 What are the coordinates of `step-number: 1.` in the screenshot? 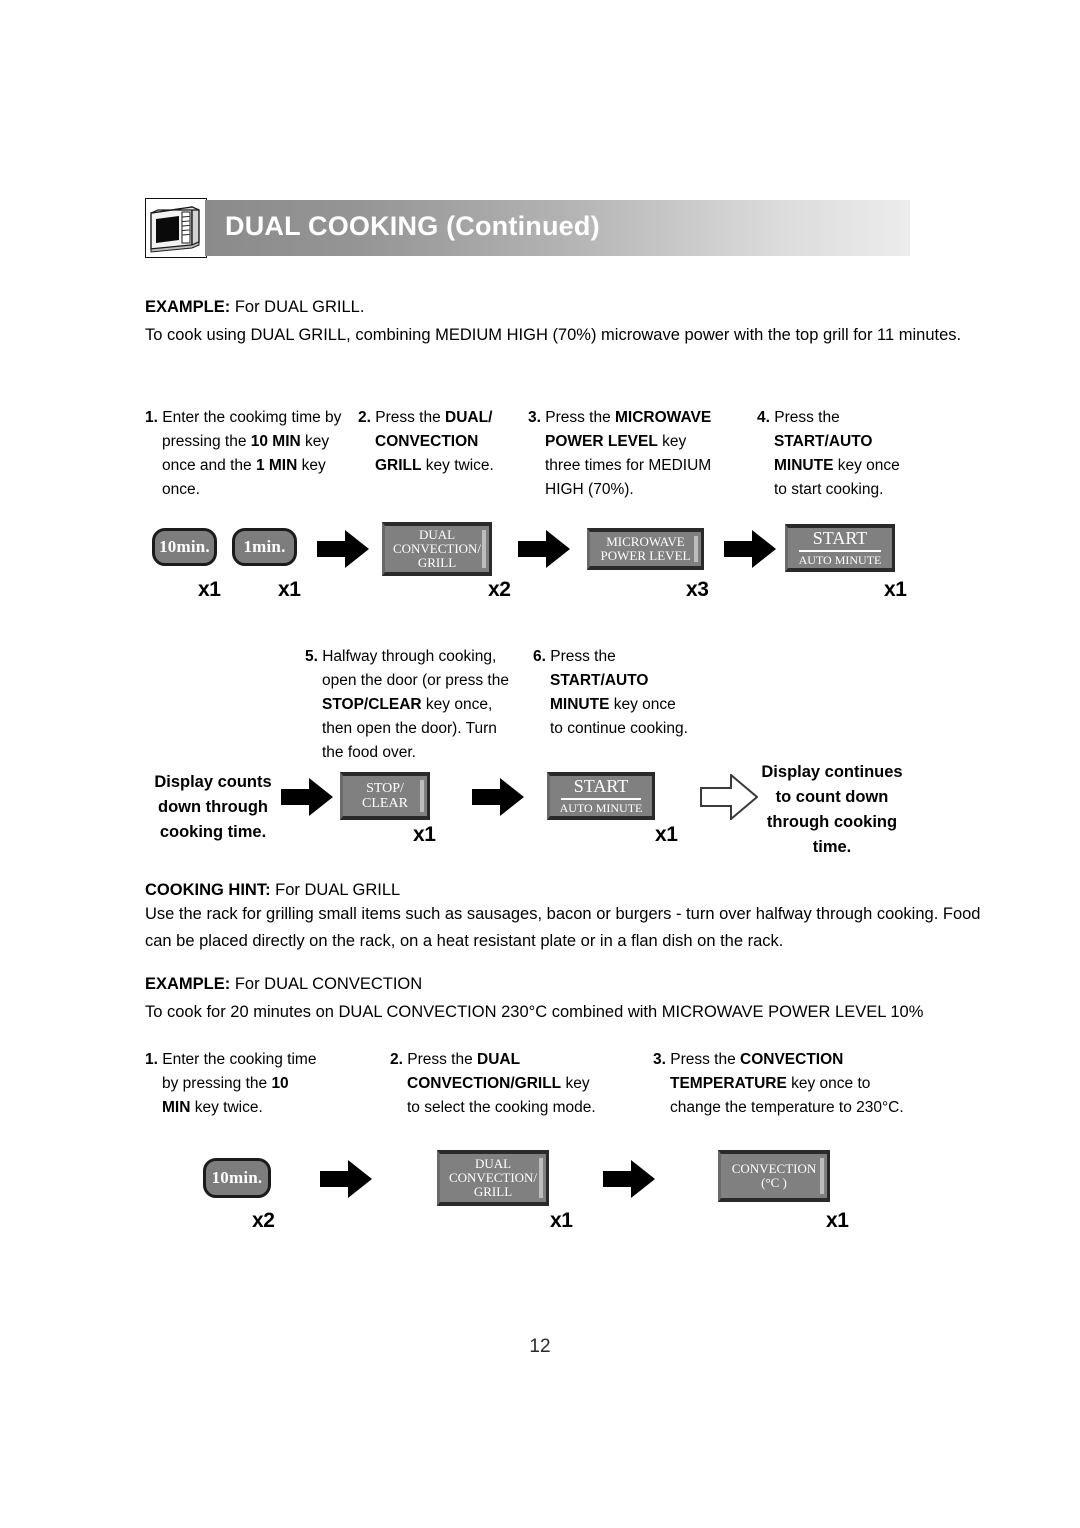 It's located at (154, 417).